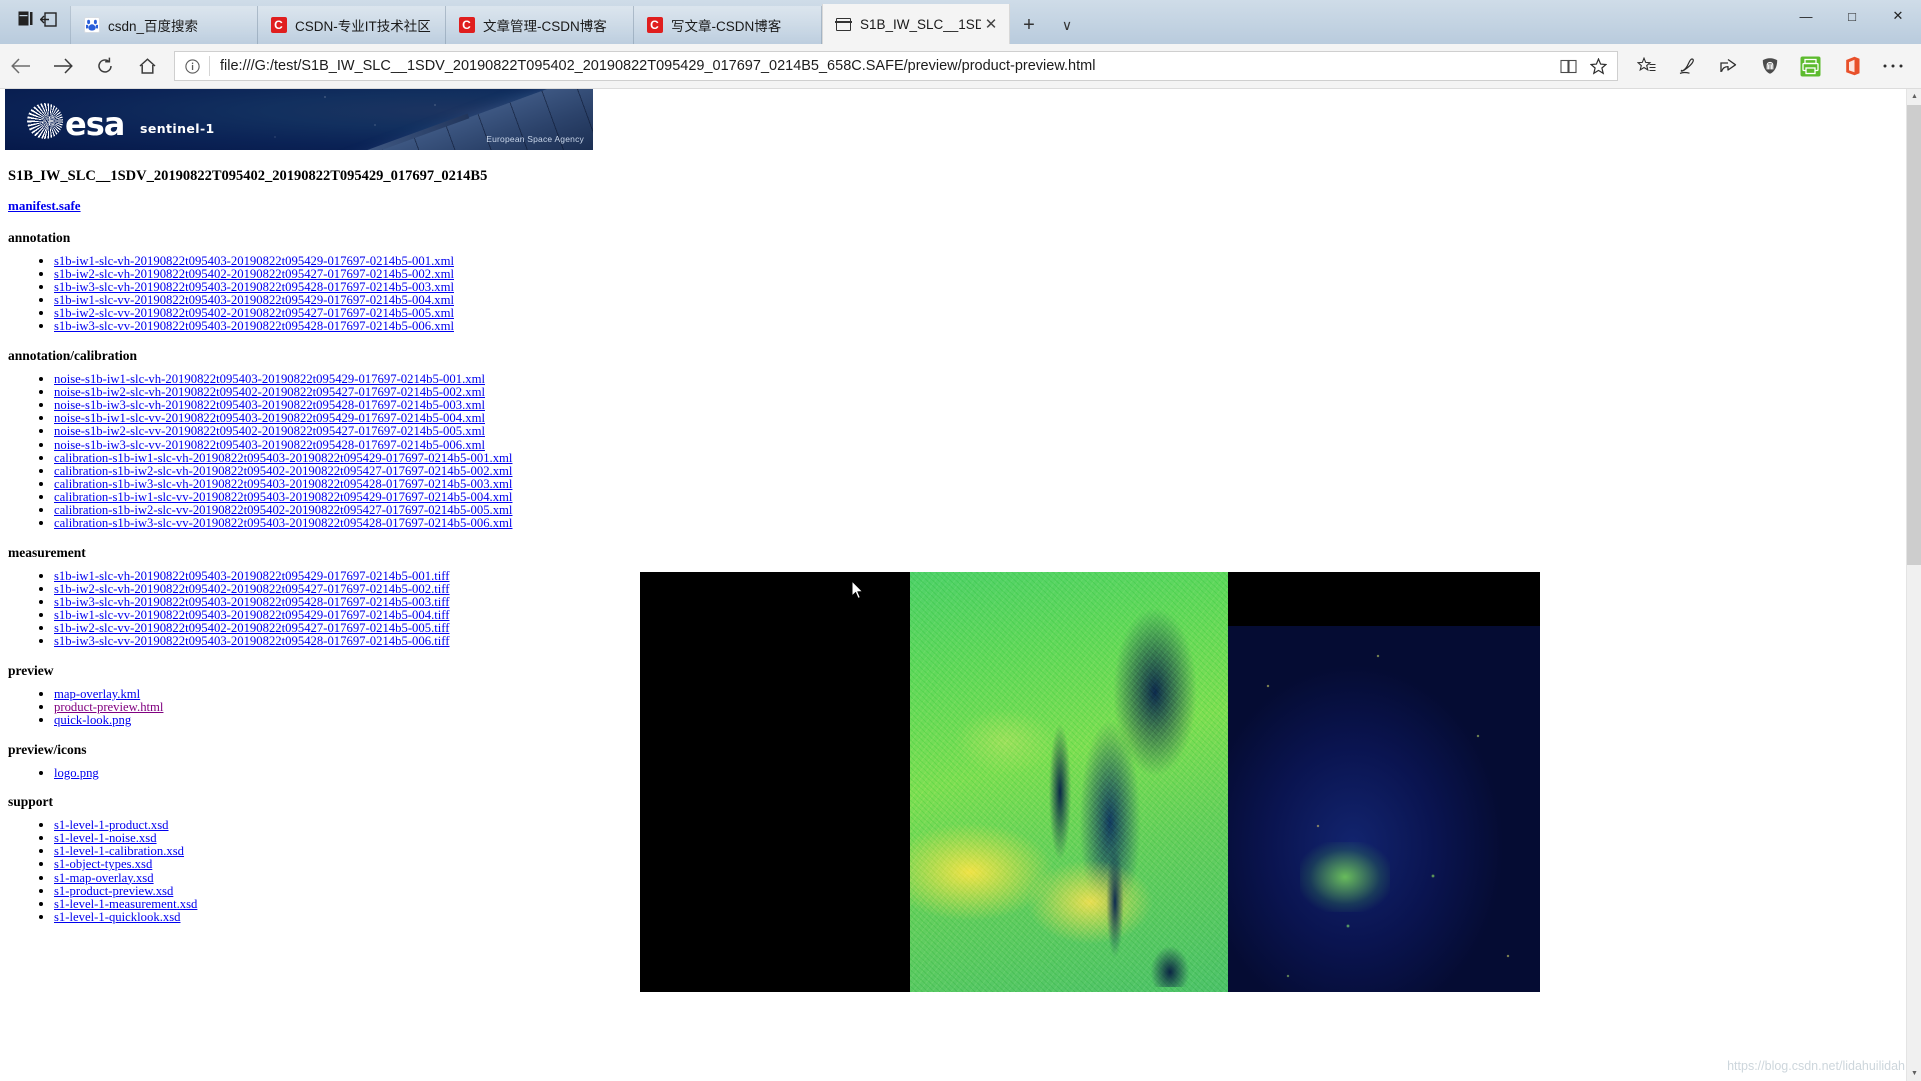  I want to click on esa-swirl-icon, so click(45, 121).